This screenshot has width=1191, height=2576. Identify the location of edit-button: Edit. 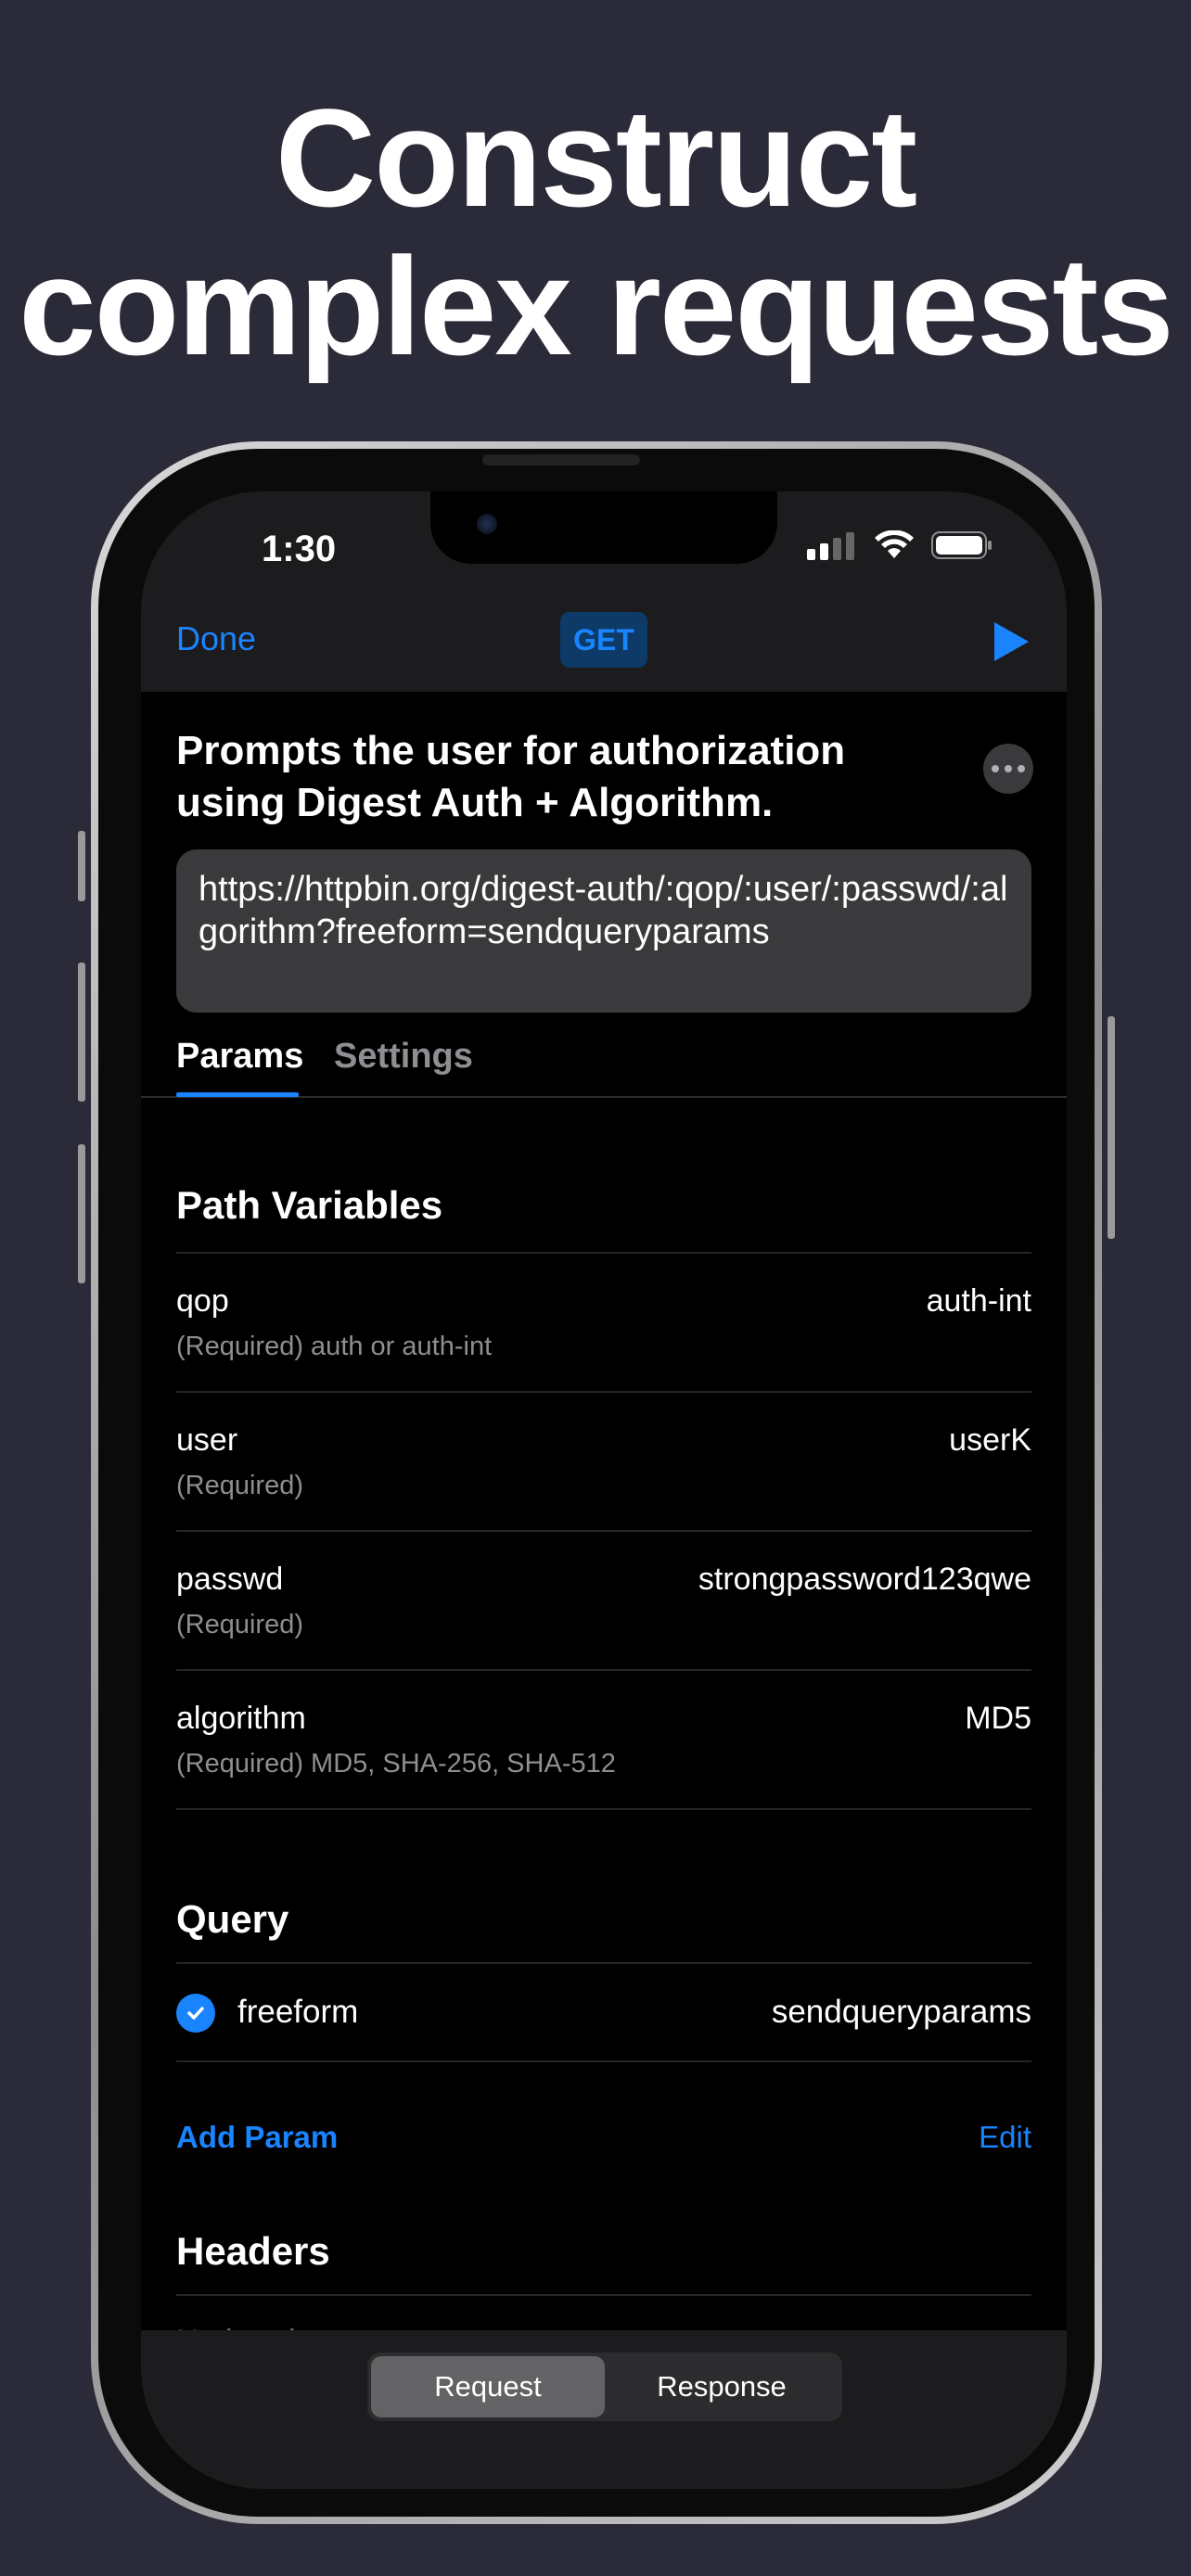
(1005, 2138).